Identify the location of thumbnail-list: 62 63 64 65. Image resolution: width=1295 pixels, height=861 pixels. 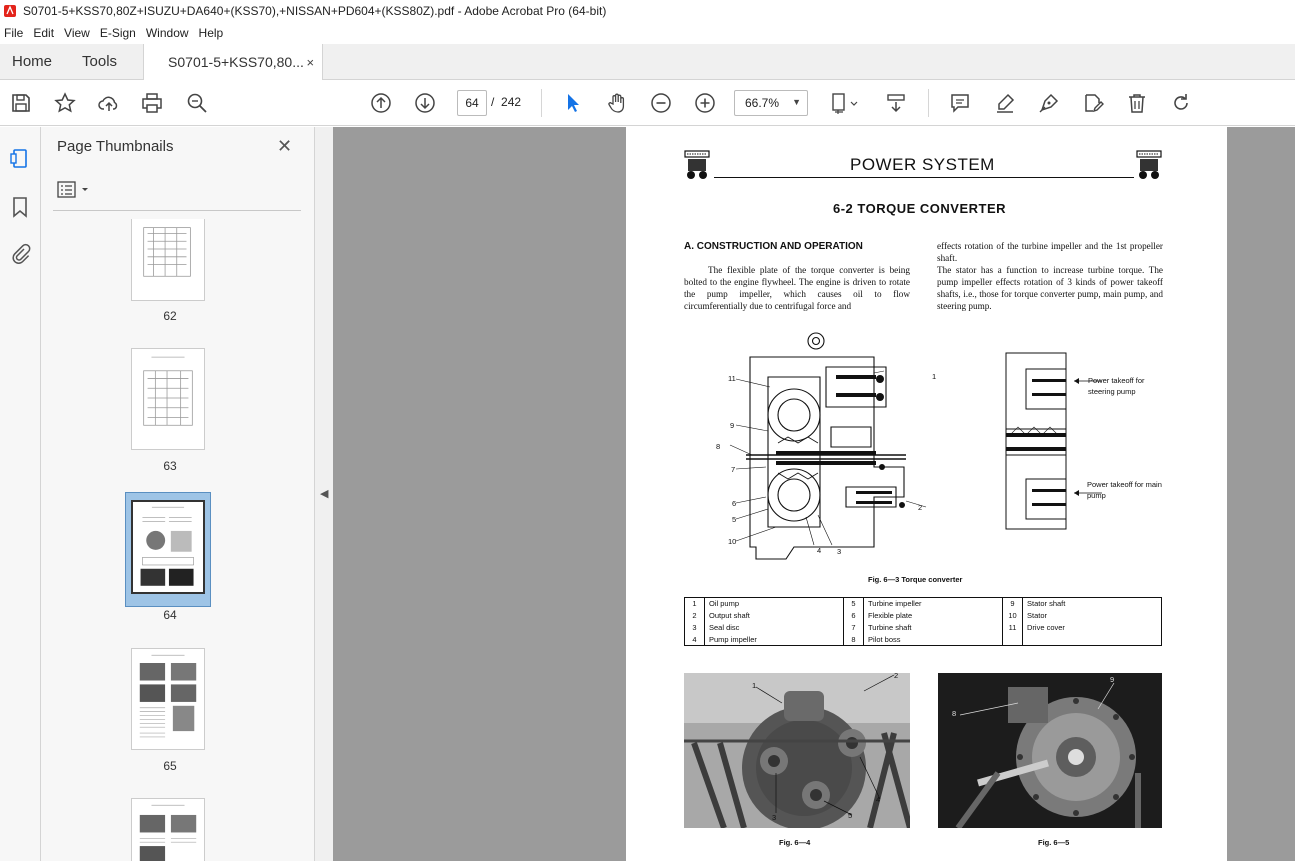
(170, 540).